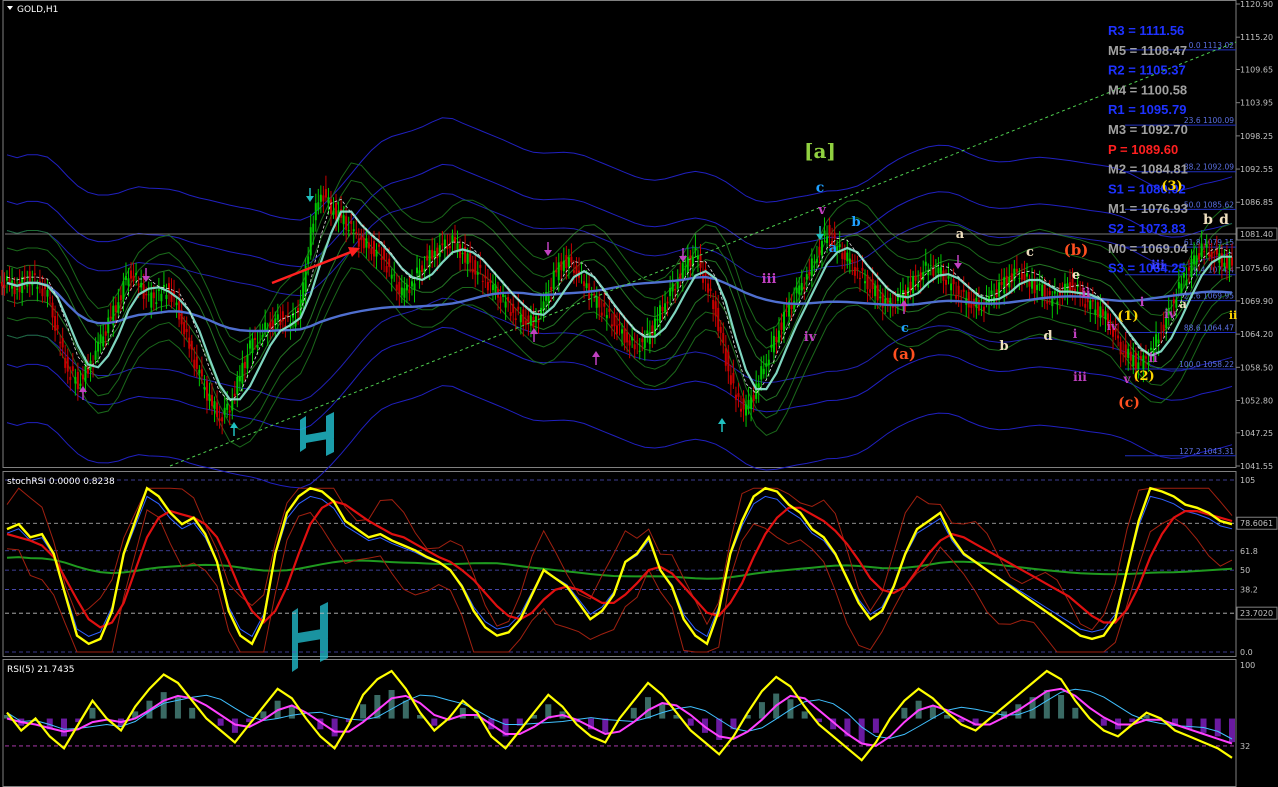  What do you see at coordinates (1256, 466) in the screenshot?
I see `axis-tick-label: 1041.55` at bounding box center [1256, 466].